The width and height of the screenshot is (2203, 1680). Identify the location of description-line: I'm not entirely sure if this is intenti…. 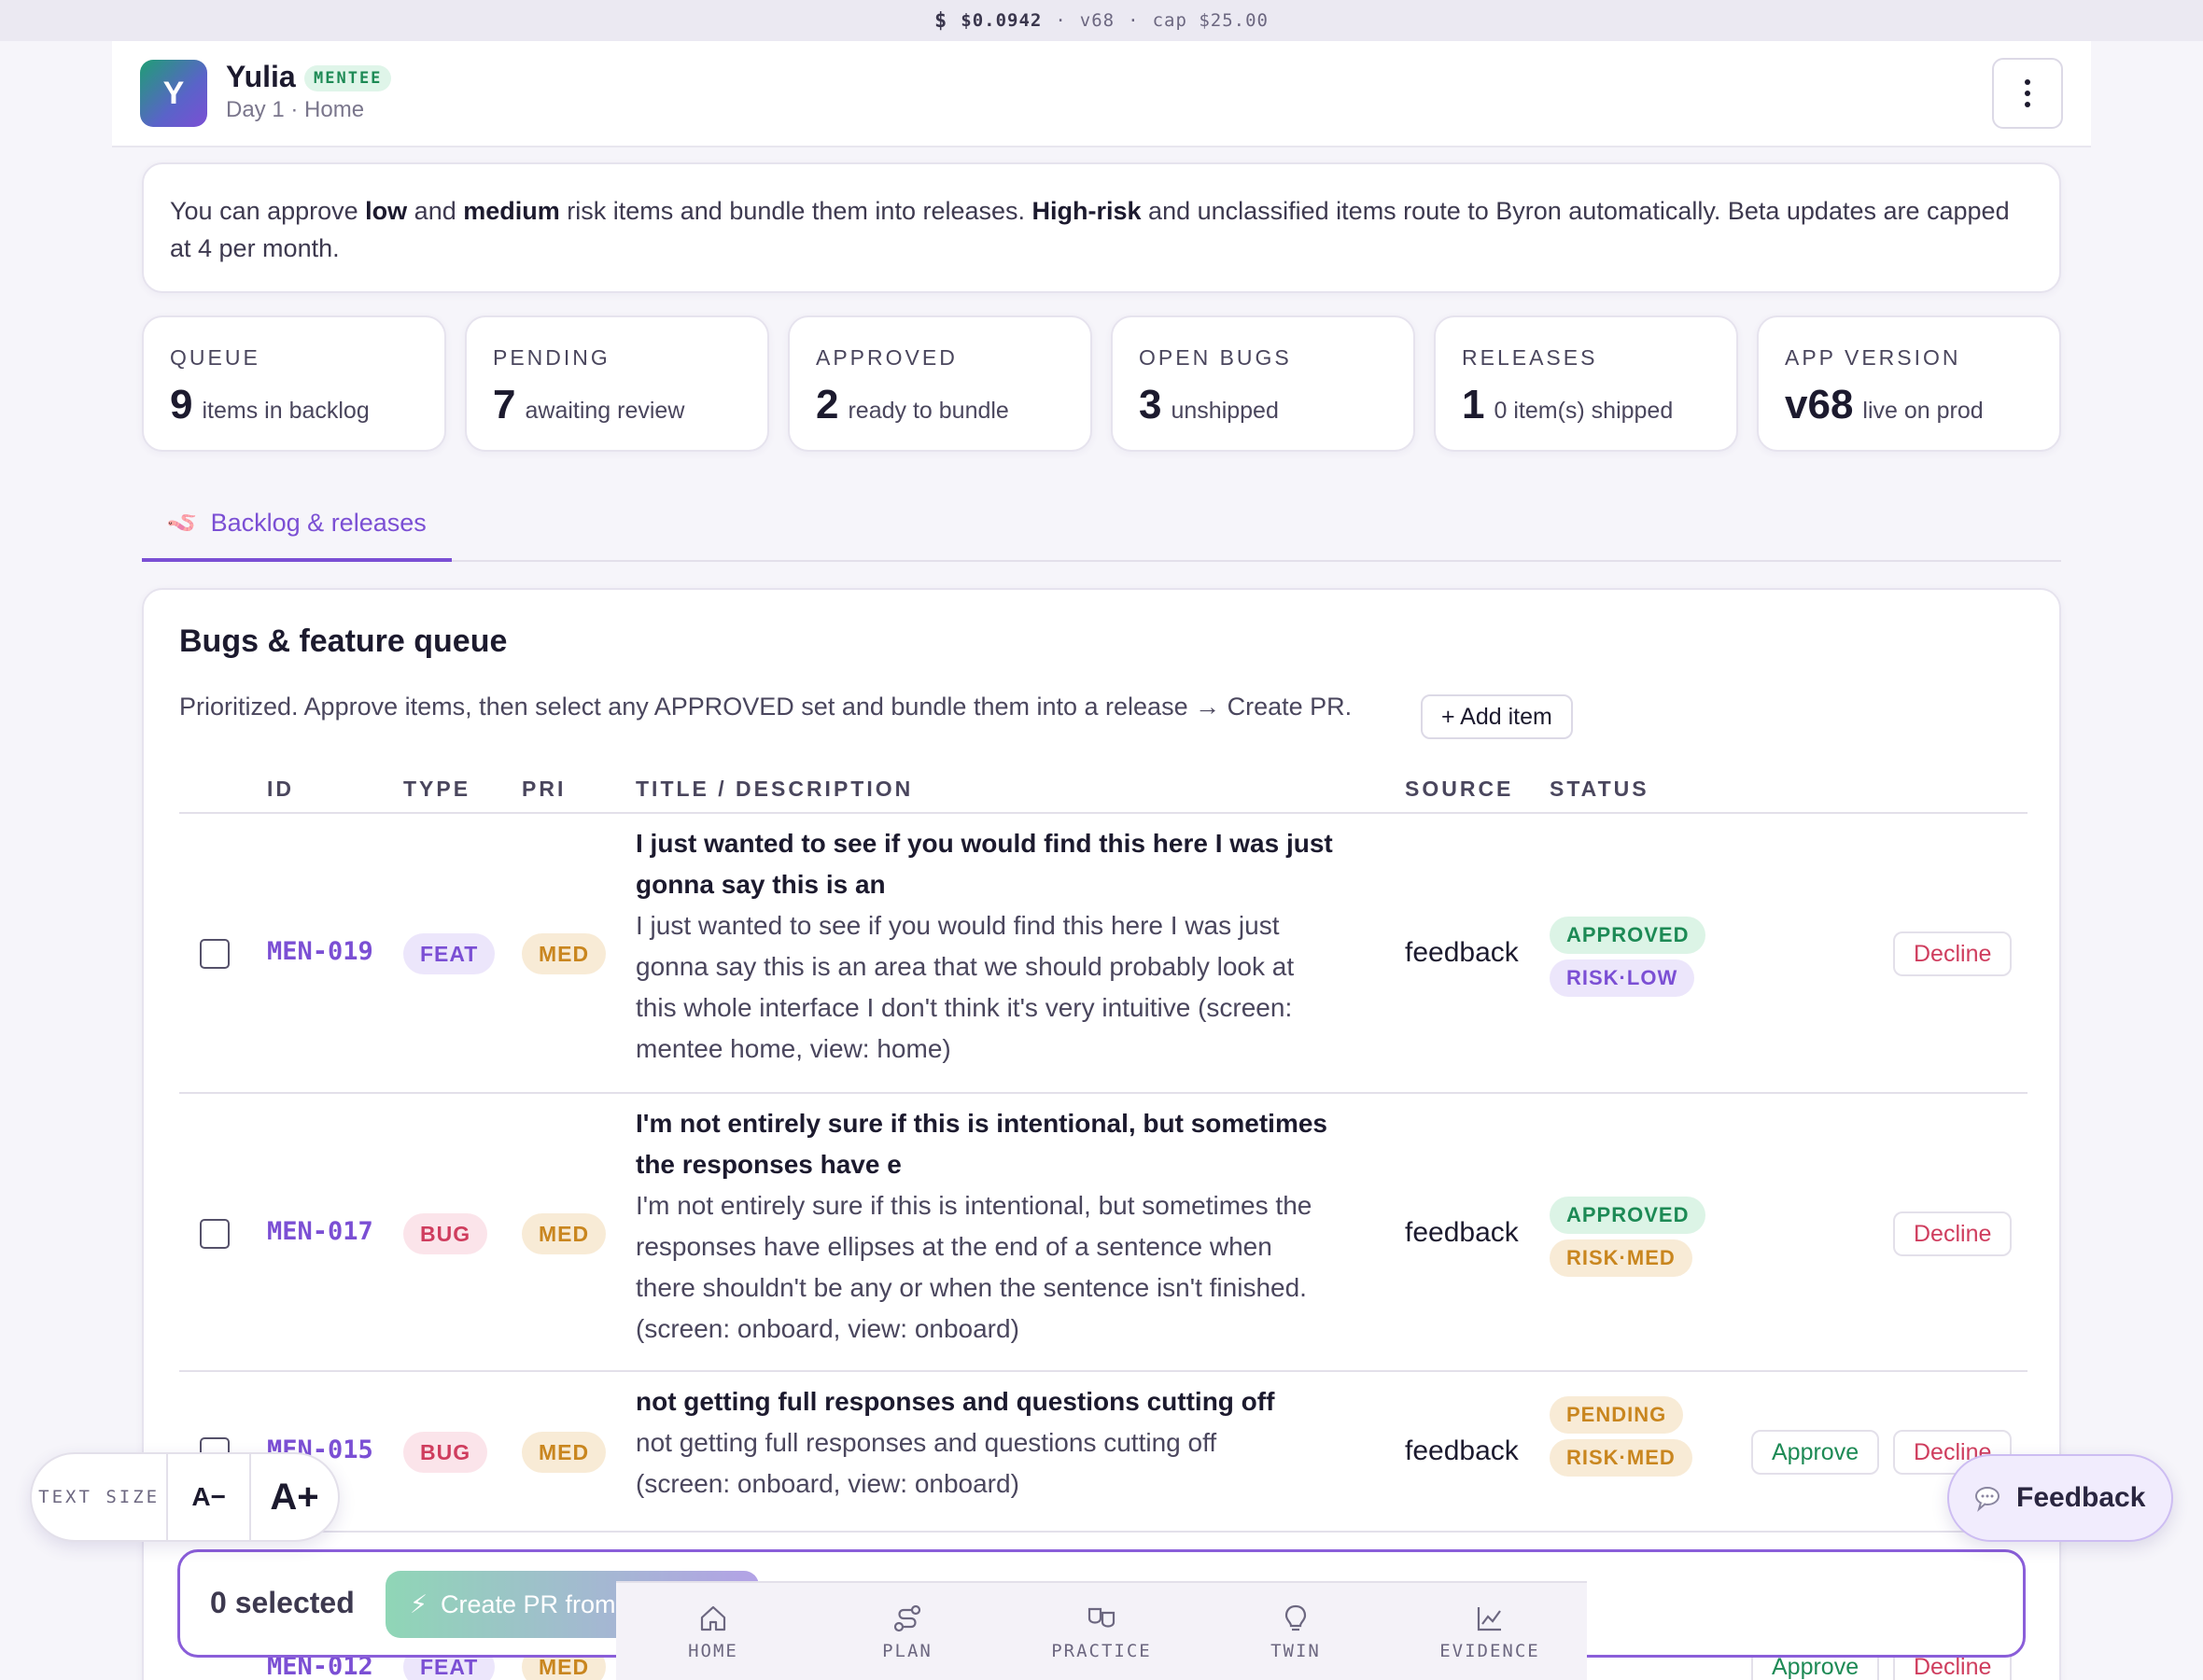
(974, 1205).